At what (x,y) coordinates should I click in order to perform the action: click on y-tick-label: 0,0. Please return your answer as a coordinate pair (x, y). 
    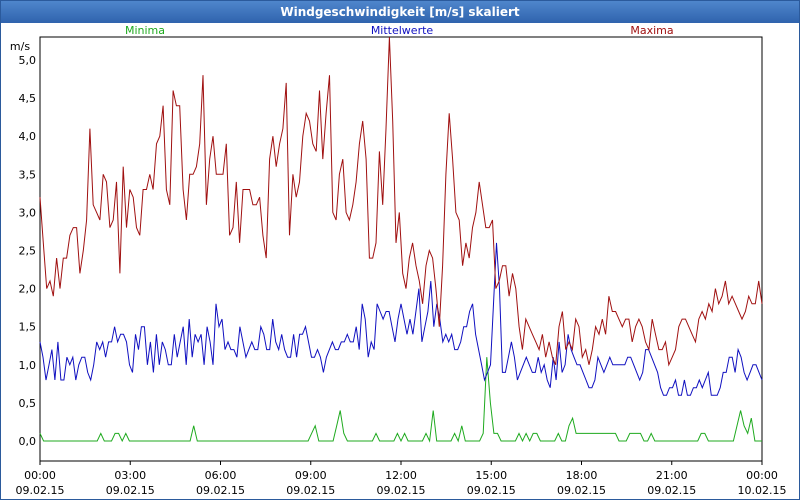
    Looking at the image, I should click on (28, 441).